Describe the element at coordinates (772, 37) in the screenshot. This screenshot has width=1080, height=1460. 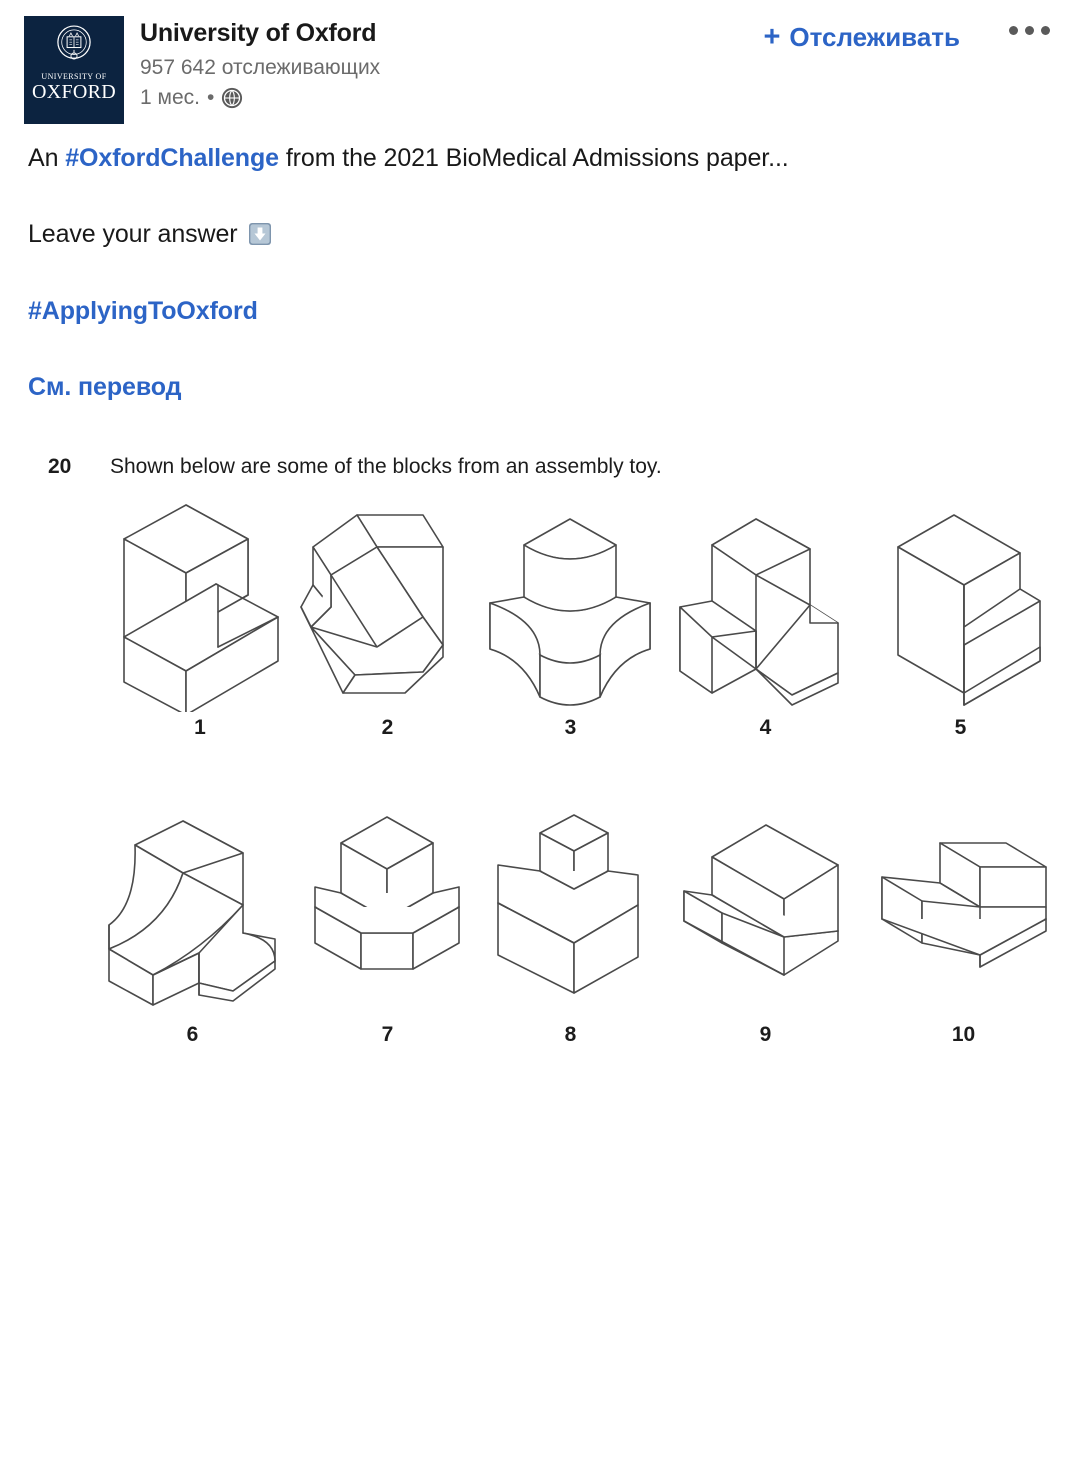
I see `plus-icon: +` at that location.